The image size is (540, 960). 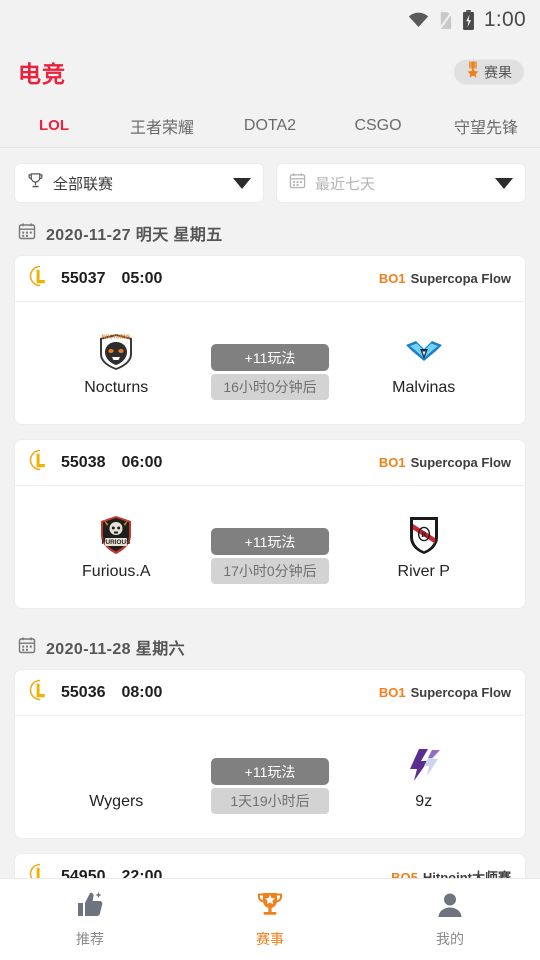 I want to click on league-info: BO5 Hitpoint大师赛, so click(x=451, y=872).